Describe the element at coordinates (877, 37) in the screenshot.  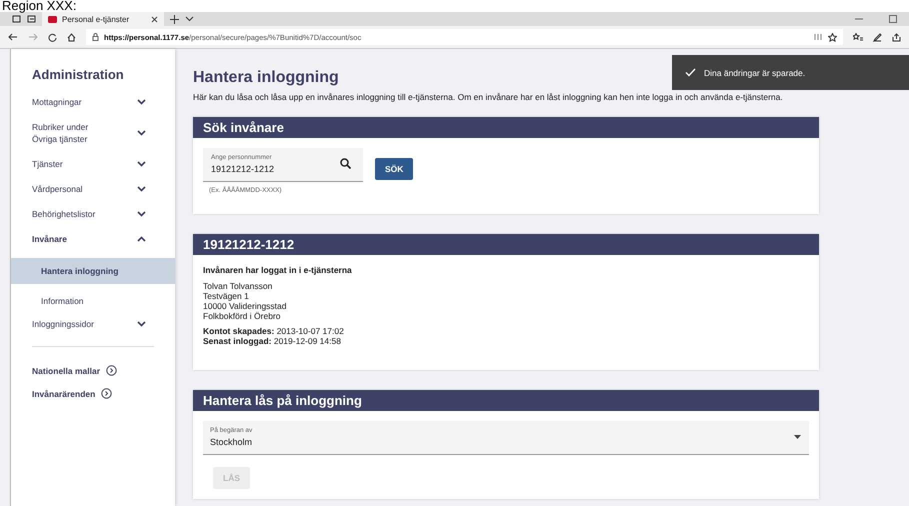
I see `pen-icon` at that location.